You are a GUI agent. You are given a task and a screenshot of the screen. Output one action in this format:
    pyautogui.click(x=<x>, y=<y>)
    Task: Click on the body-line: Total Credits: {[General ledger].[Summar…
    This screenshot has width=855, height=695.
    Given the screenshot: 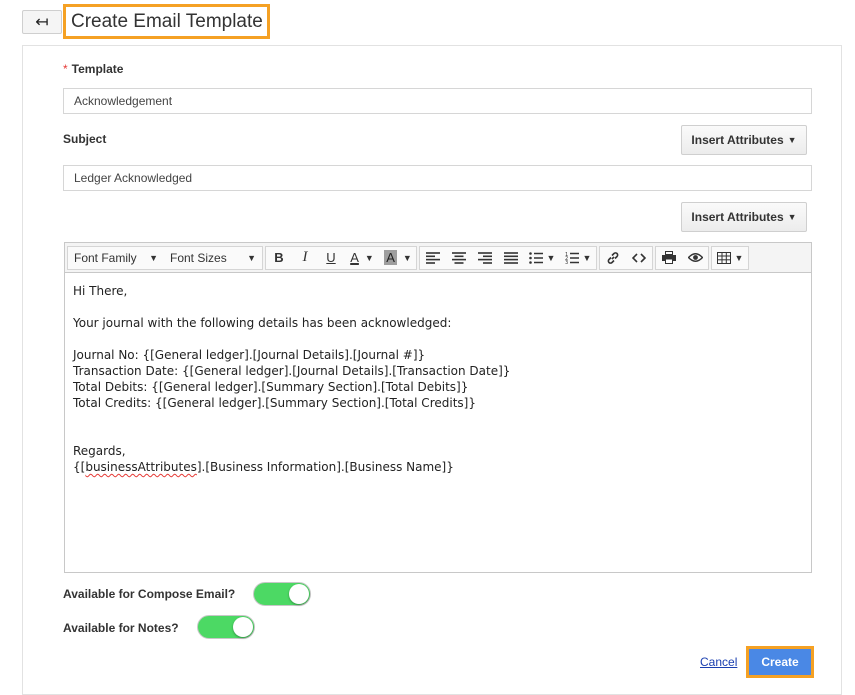 What is the action you would take?
    pyautogui.click(x=274, y=403)
    